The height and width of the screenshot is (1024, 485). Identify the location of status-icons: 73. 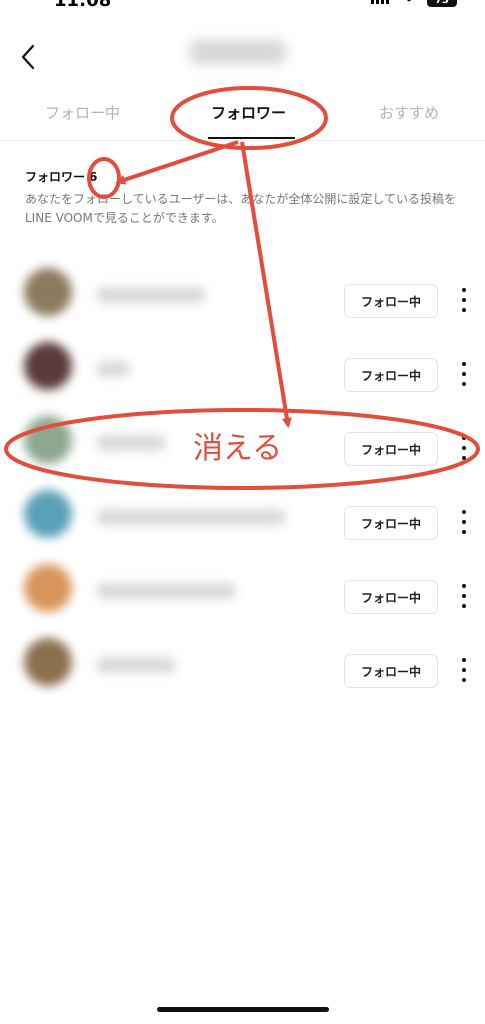
(414, 4).